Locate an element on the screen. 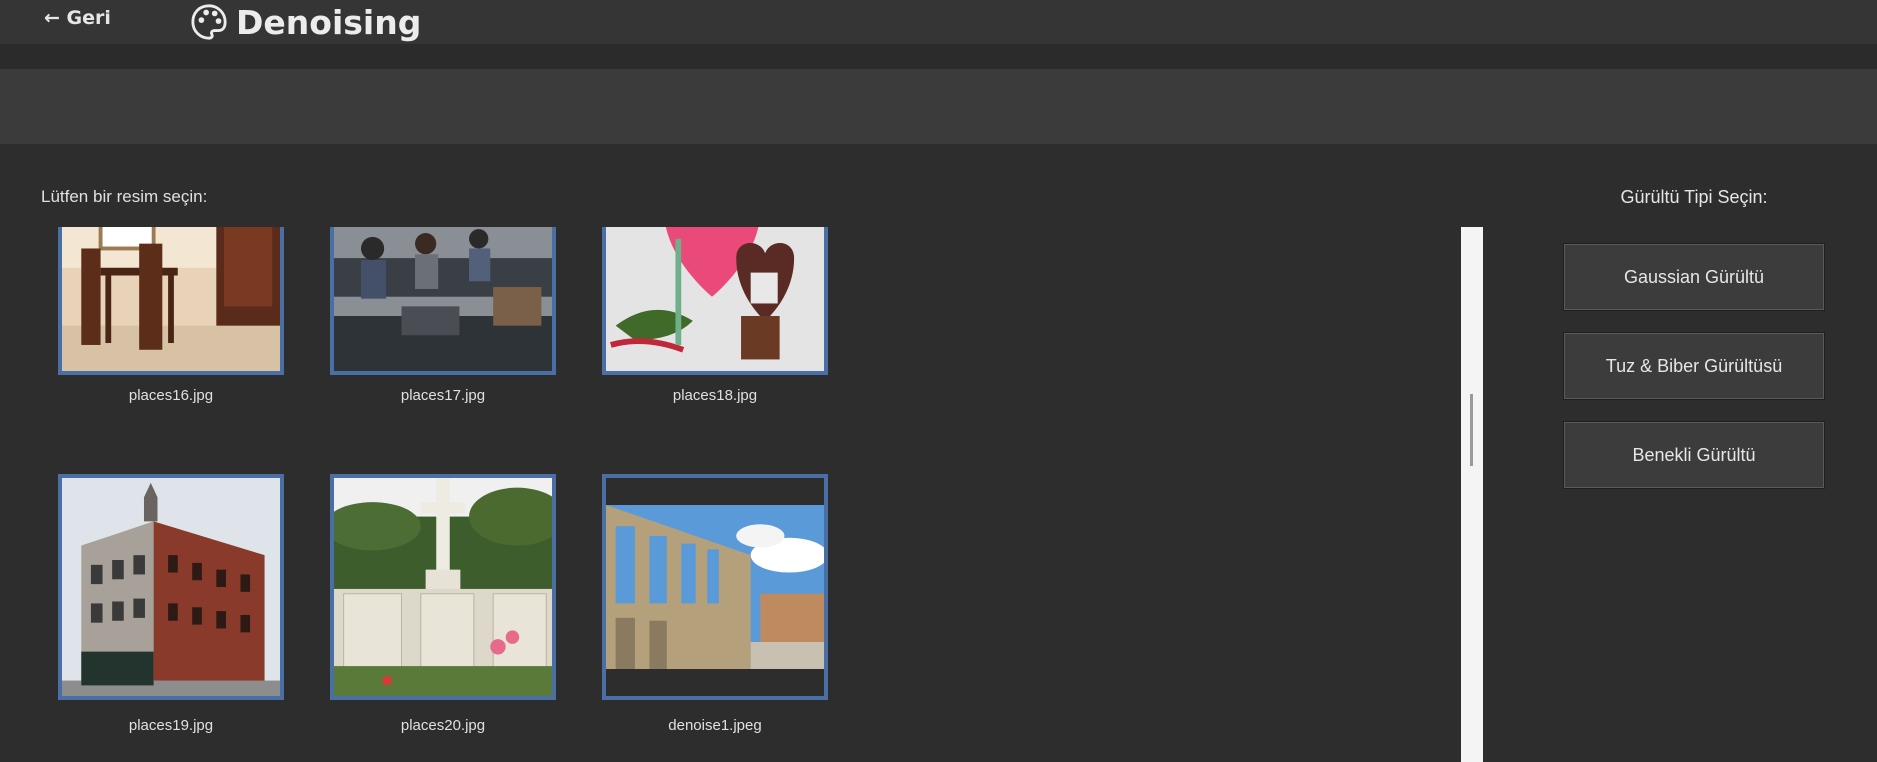  header-separator is located at coordinates (938, 56).